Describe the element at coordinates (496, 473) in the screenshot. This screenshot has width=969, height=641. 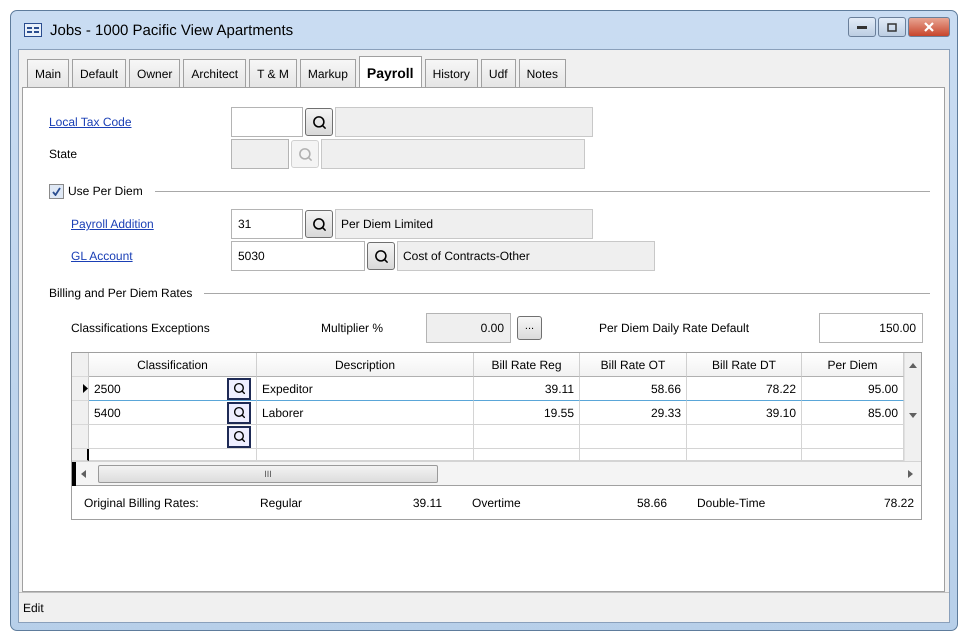
I see `horizontal-scrollbar: III` at that location.